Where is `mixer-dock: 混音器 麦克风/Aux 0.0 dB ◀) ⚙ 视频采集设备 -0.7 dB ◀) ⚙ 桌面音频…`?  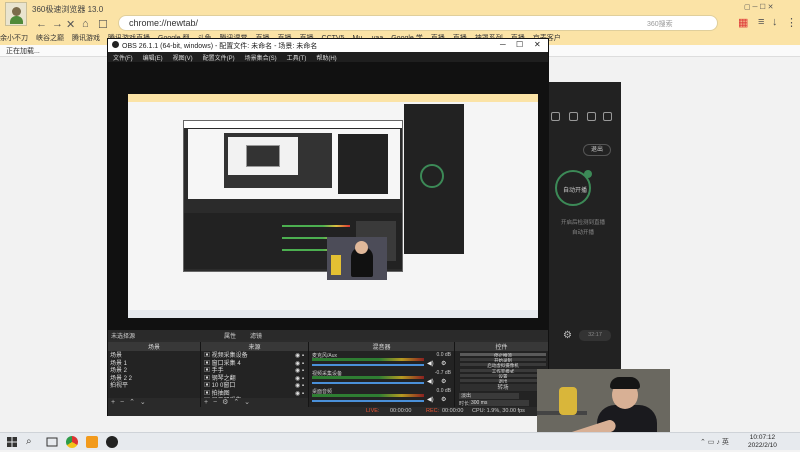
mixer-dock: 混音器 麦克风/Aux 0.0 dB ◀) ⚙ 视频采集设备 -0.7 dB ◀) ⚙ 桌面音频… is located at coordinates (382, 374).